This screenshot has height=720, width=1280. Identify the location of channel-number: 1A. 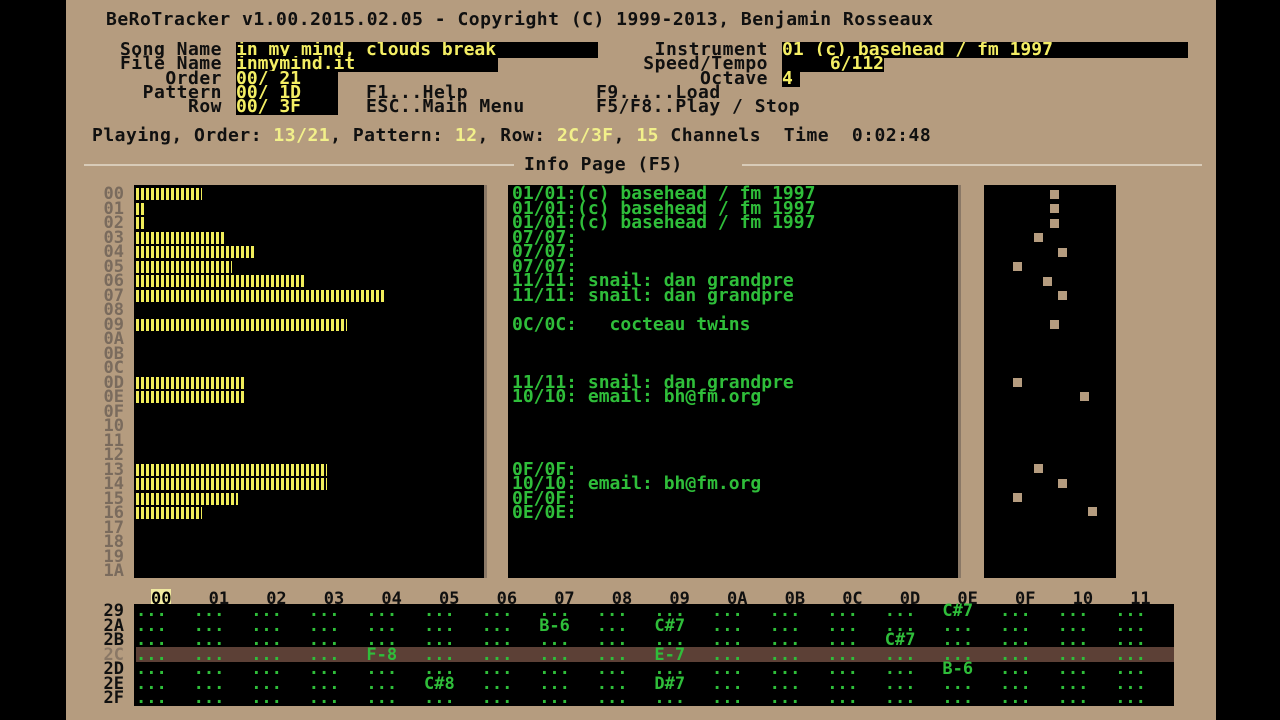
(113, 571).